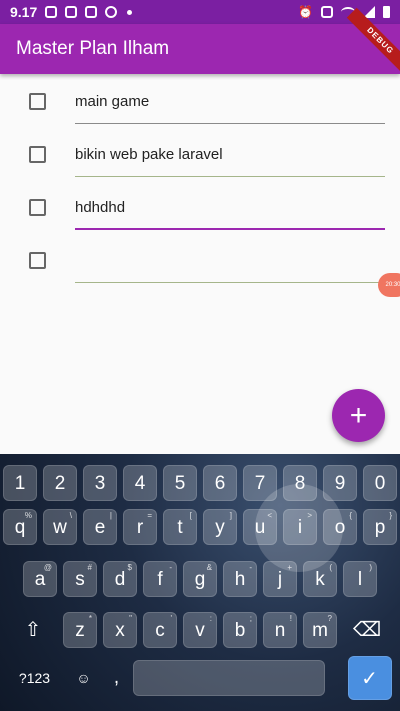 This screenshot has height=711, width=400. Describe the element at coordinates (160, 630) in the screenshot. I see `key-c: ' c` at that location.